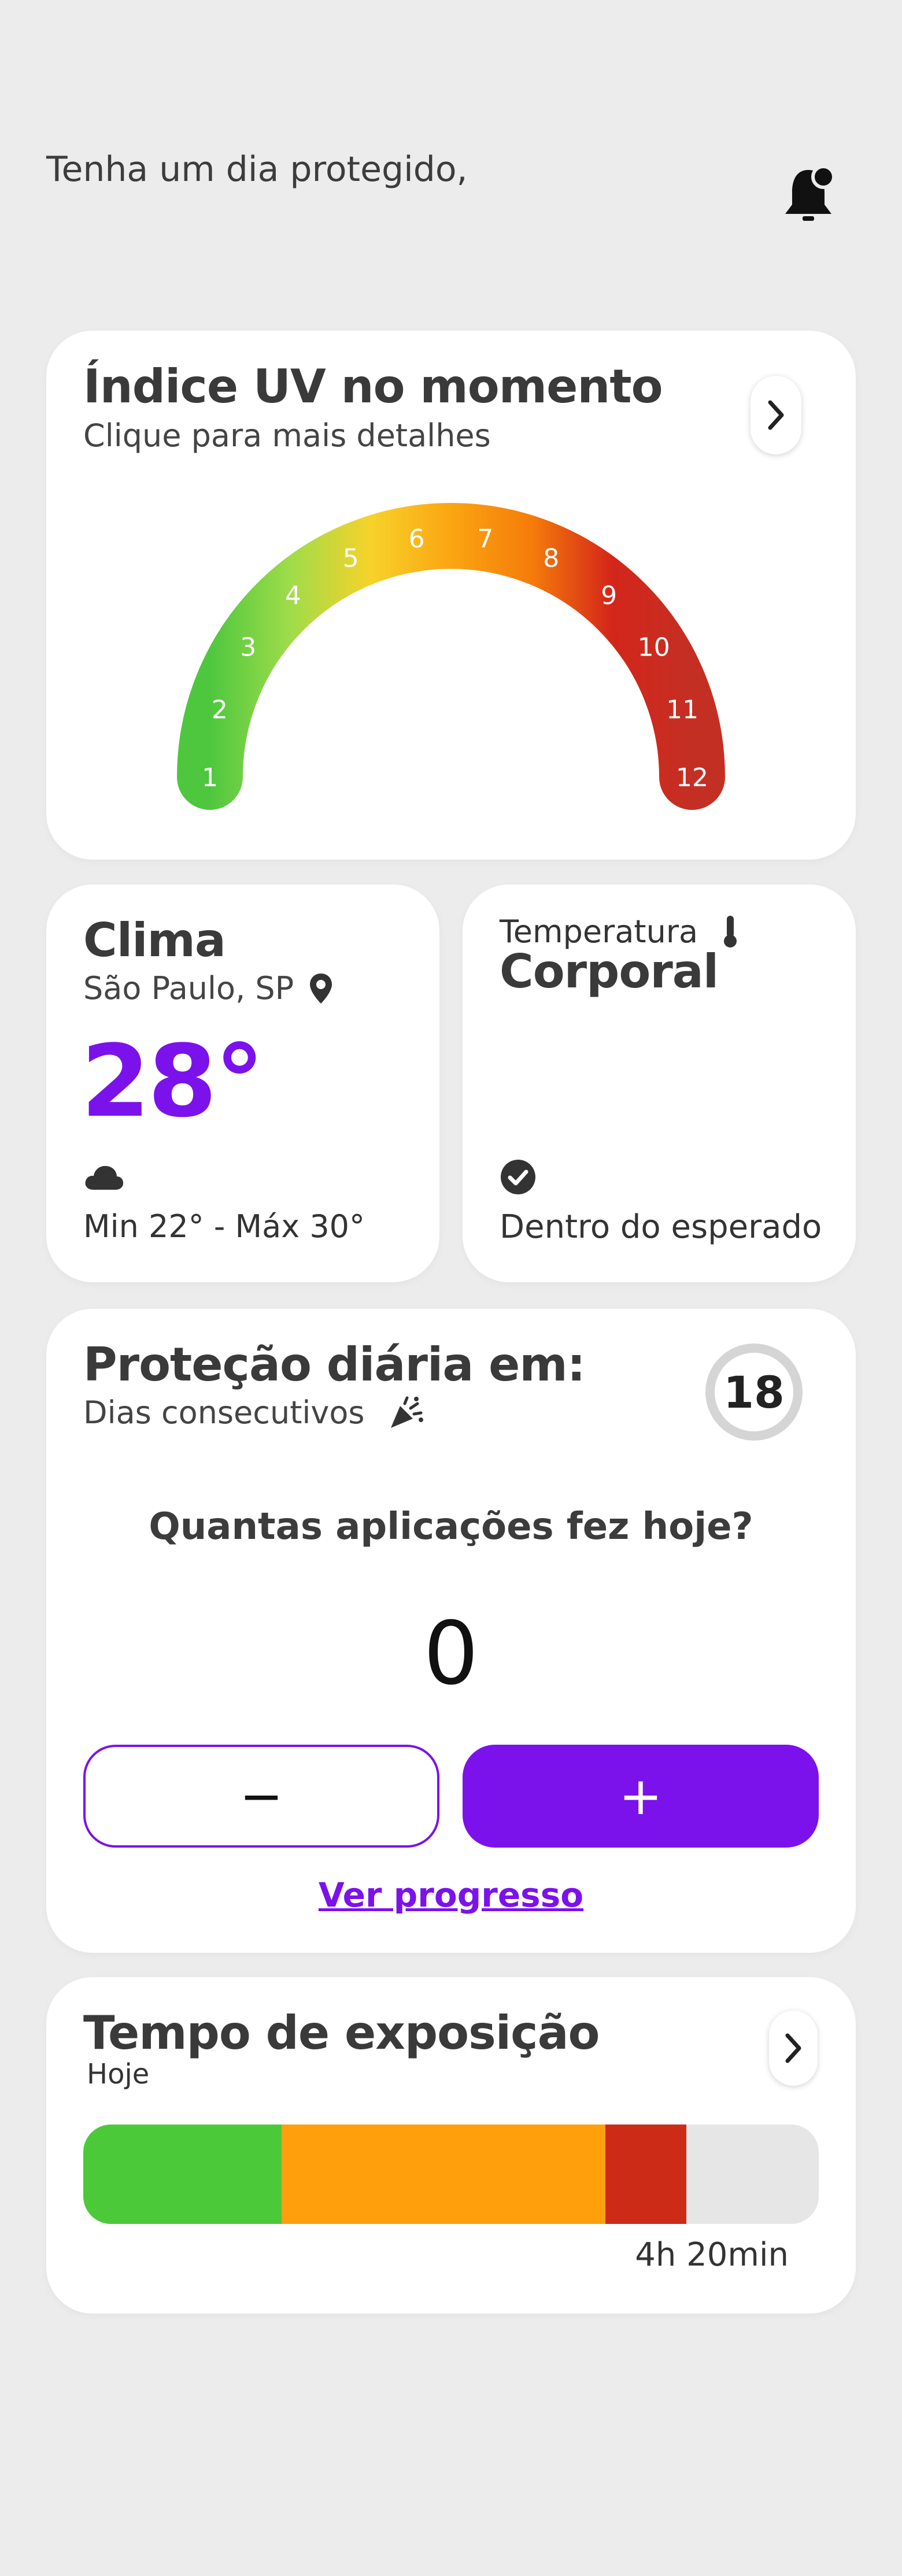  Describe the element at coordinates (224, 1412) in the screenshot. I see `protection-subtitle: Dias consecutivos` at that location.